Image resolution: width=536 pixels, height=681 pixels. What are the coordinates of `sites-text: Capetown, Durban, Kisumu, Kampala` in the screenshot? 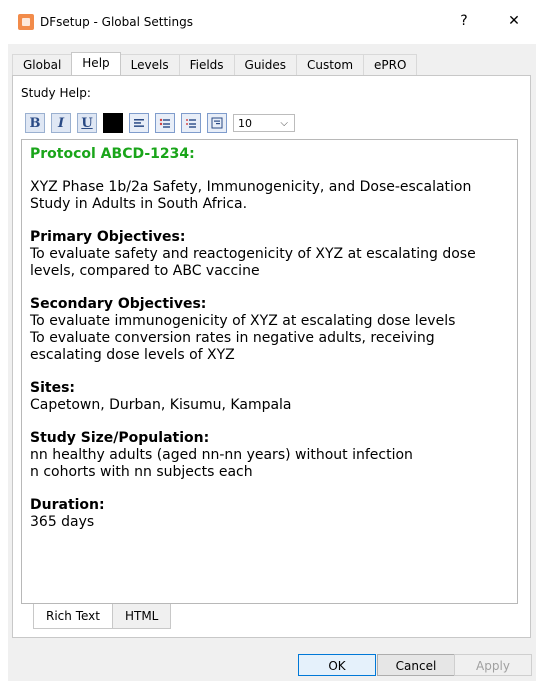 It's located at (161, 405).